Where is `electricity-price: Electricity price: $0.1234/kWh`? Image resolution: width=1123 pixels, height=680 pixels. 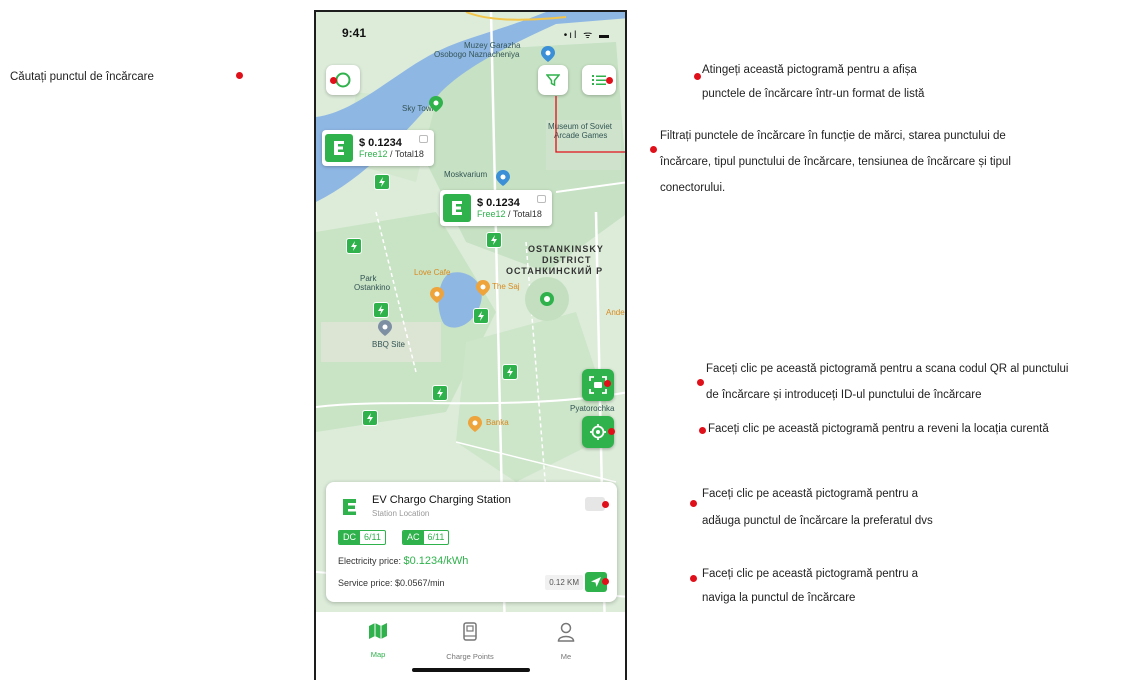 electricity-price: Electricity price: $0.1234/kWh is located at coordinates (403, 561).